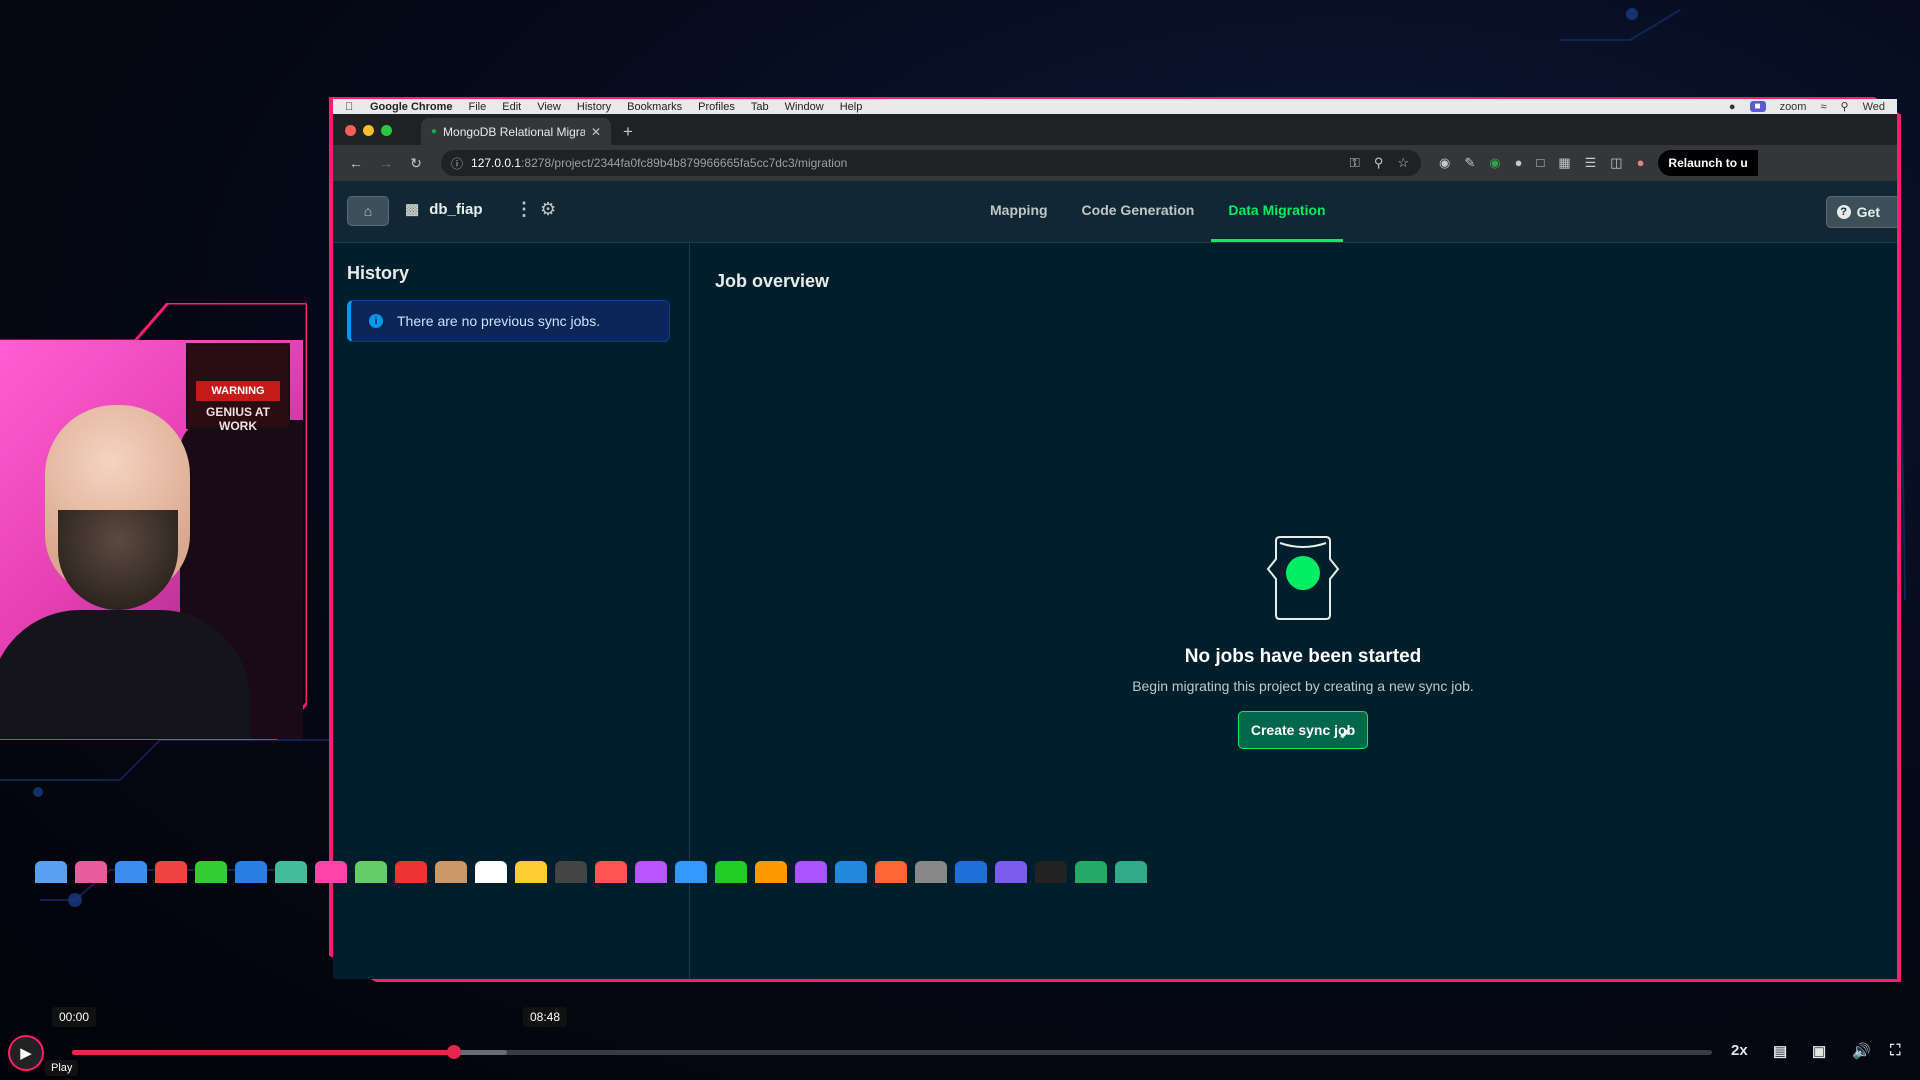  Describe the element at coordinates (499, 321) in the screenshot. I see `banner-text: There are no previous sync jobs.` at that location.